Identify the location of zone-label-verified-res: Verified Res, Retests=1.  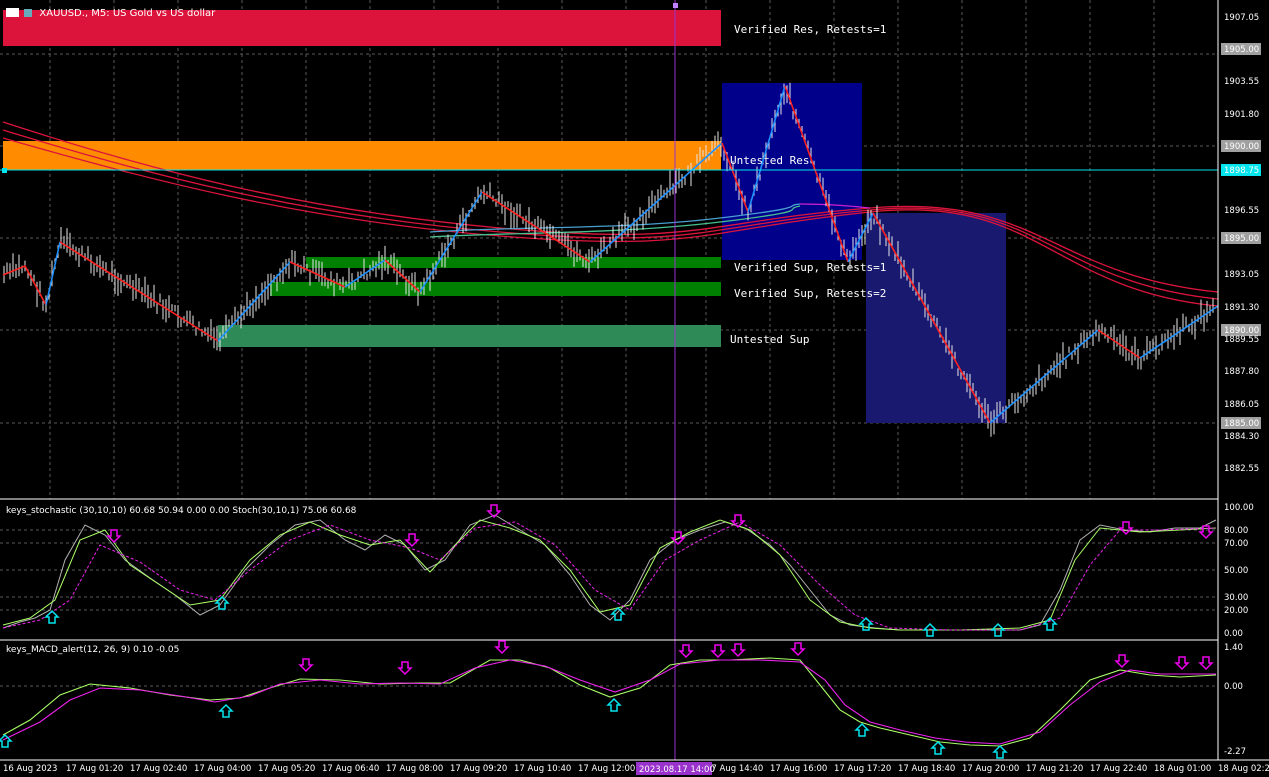
(810, 29).